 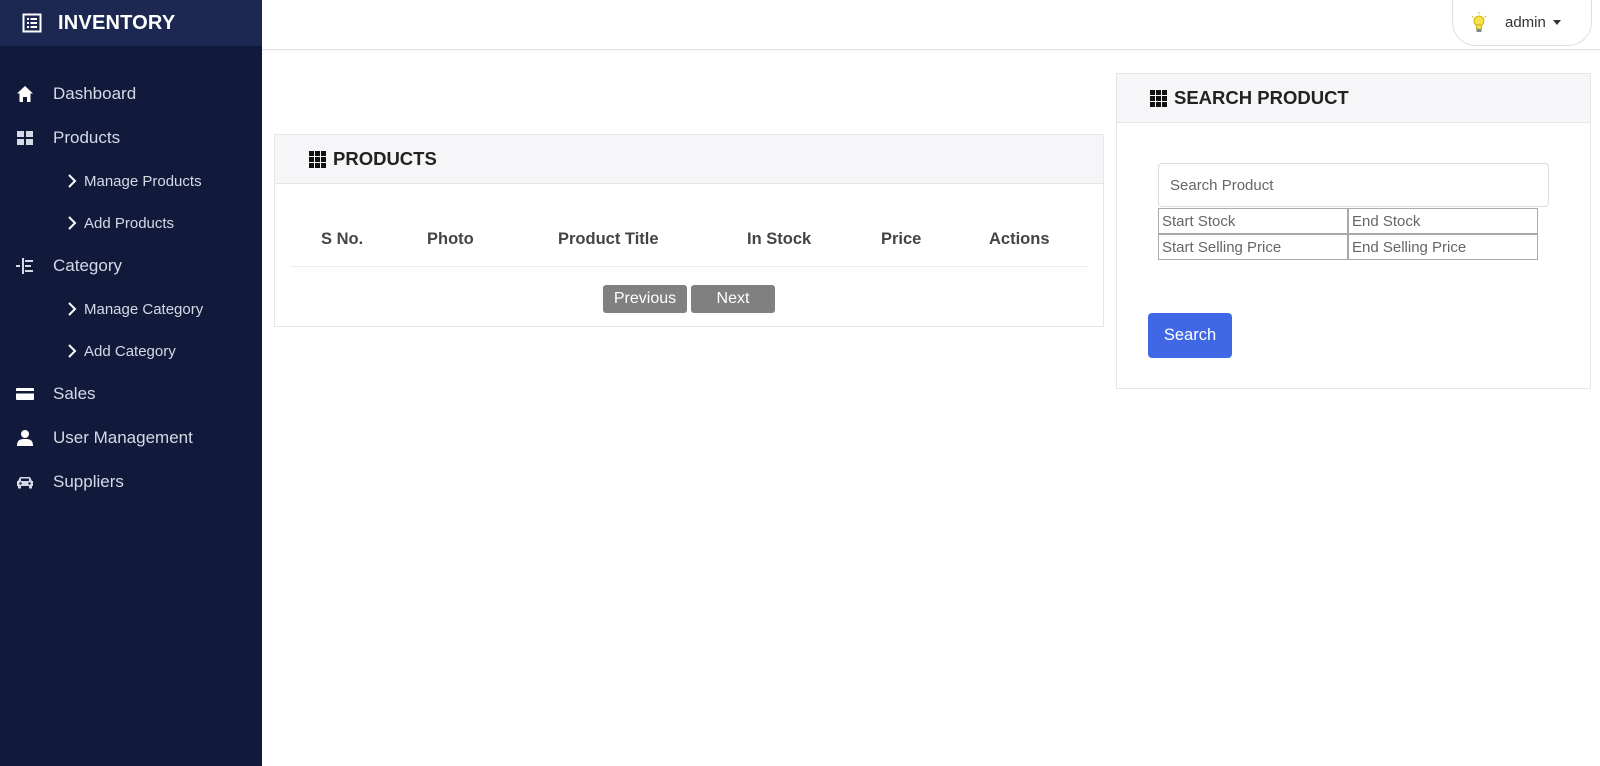 What do you see at coordinates (779, 239) in the screenshot?
I see `column-header-in-stock: In Stock` at bounding box center [779, 239].